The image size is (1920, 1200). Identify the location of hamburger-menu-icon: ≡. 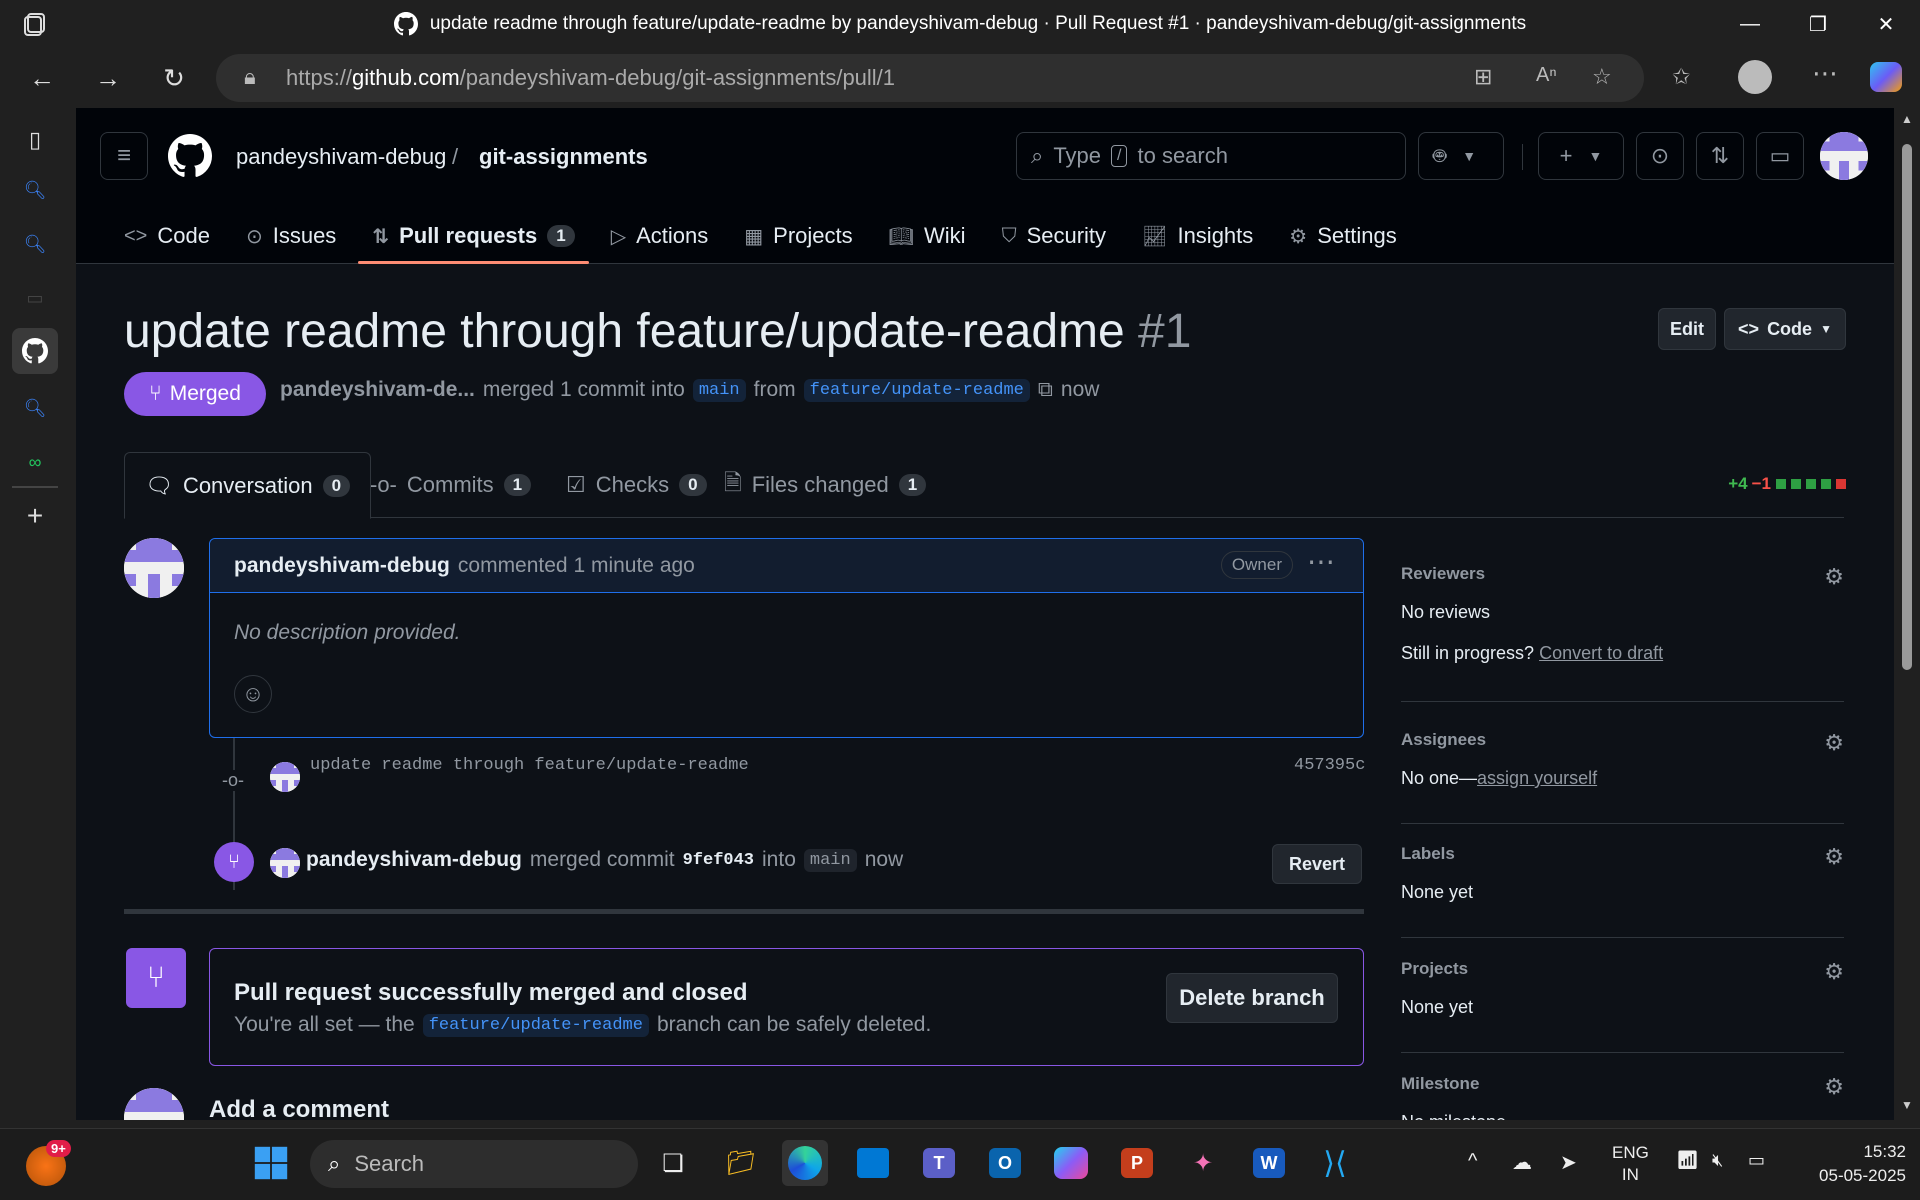
(124, 156).